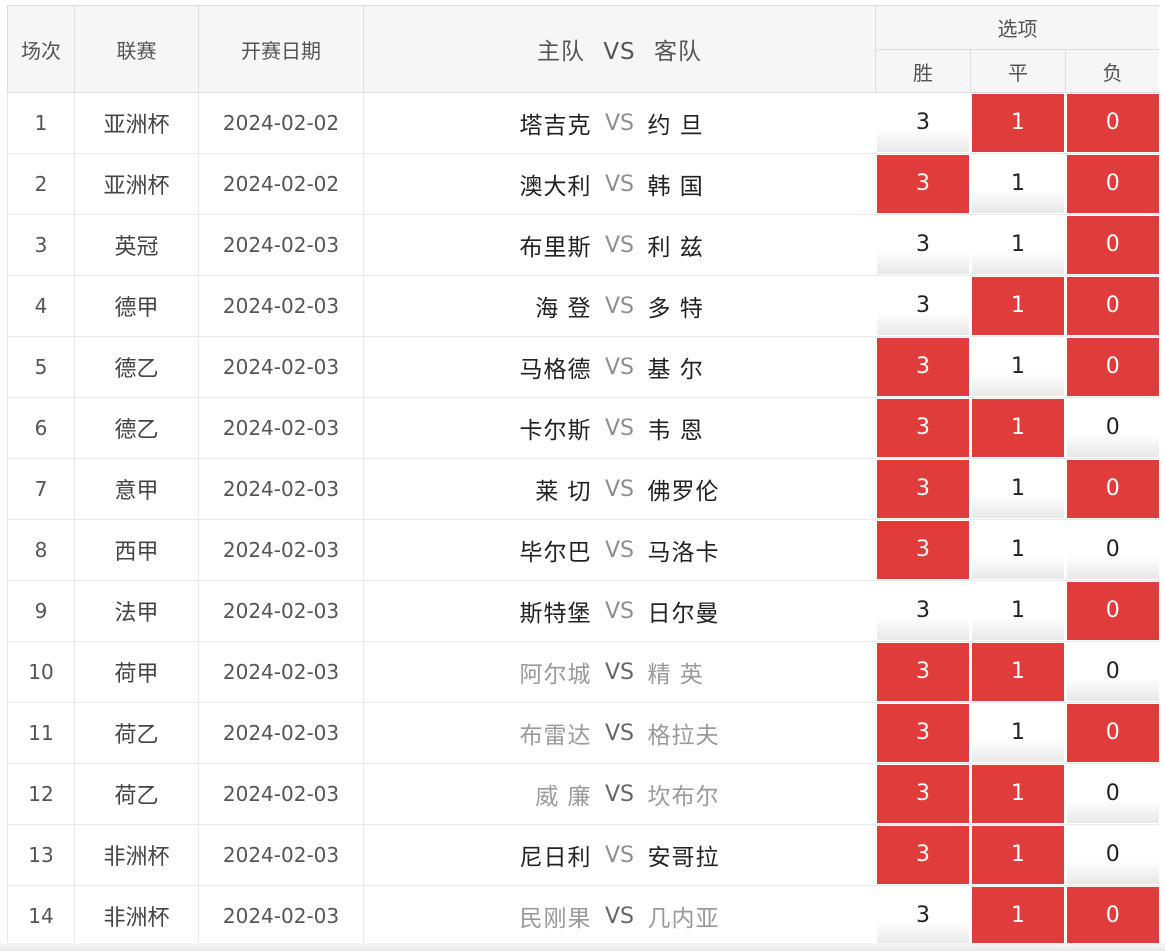 Image resolution: width=1165 pixels, height=951 pixels. I want to click on home-team: 毕尔巴, so click(555, 553).